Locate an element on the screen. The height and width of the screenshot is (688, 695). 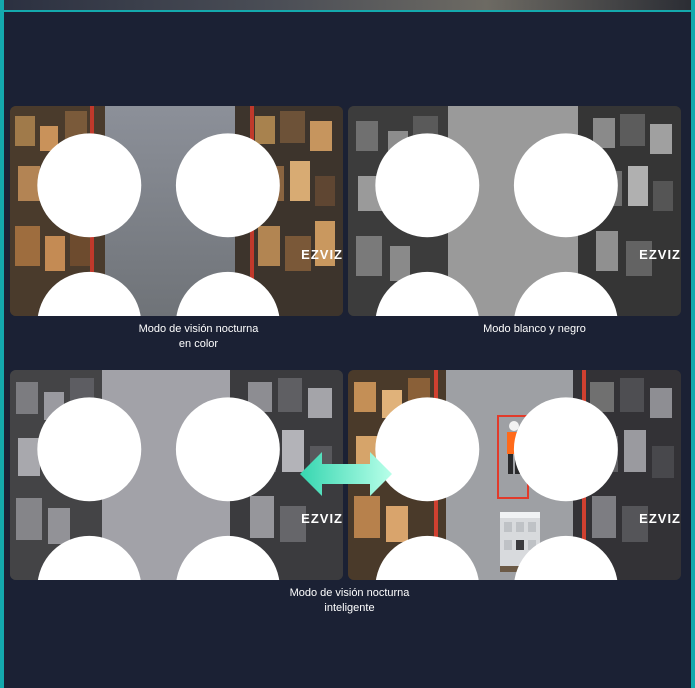
panel-smart-night-vision: EZVIZ is located at coordinates (514, 475).